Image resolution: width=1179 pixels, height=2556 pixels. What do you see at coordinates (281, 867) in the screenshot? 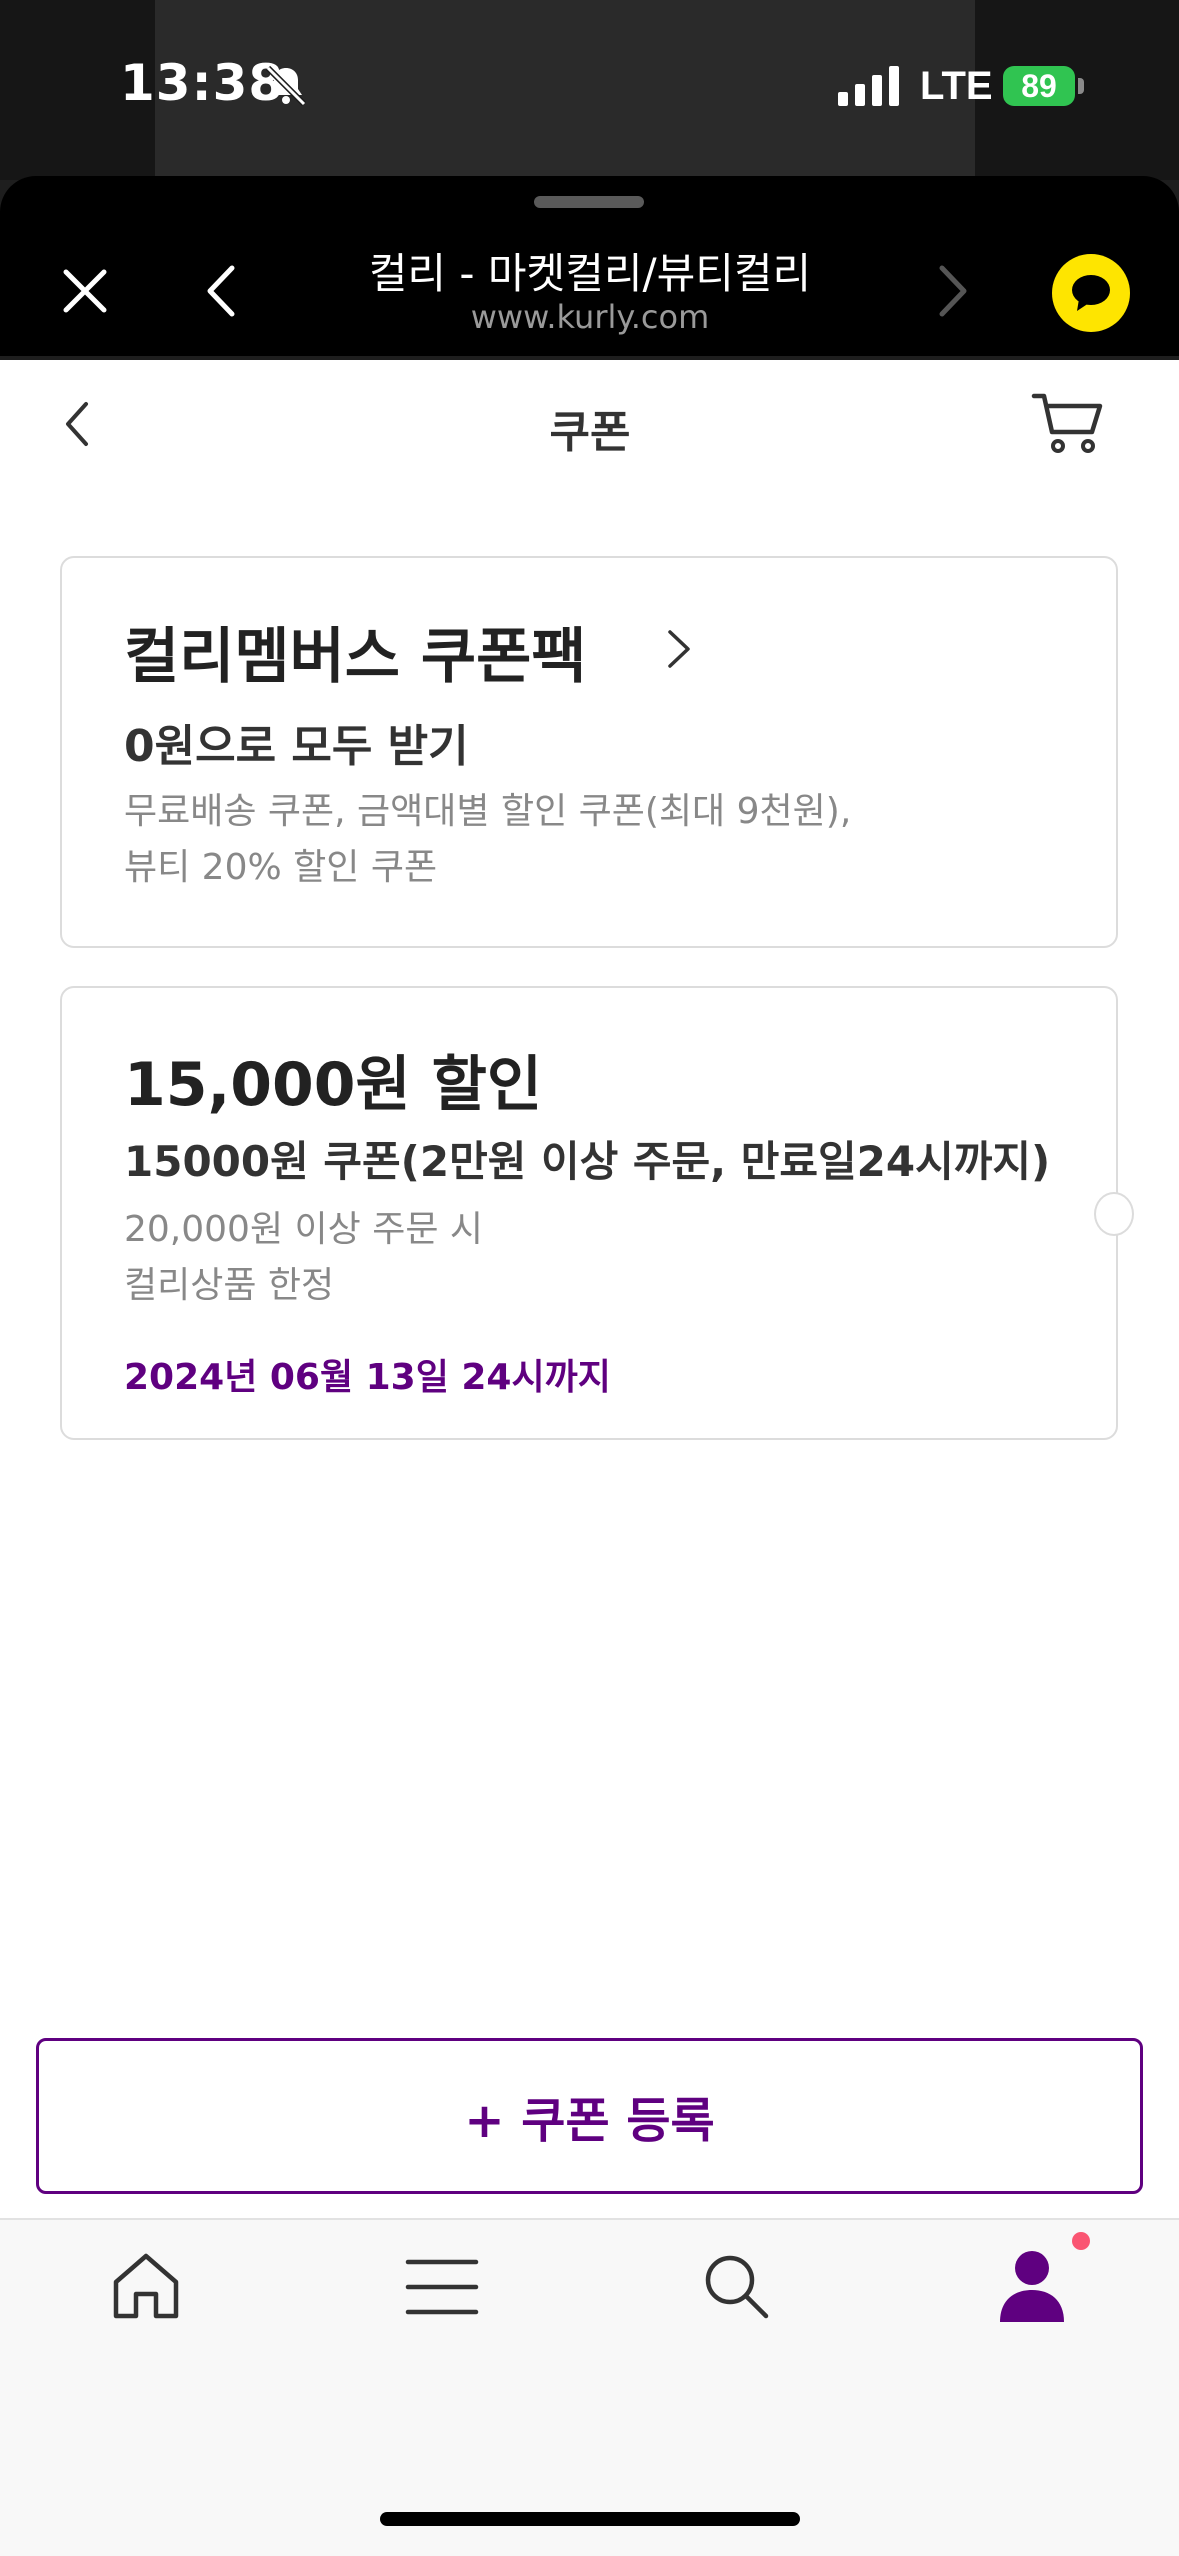
I see `pack-desc-line: 뷰티 20% 할인 쿠폰` at bounding box center [281, 867].